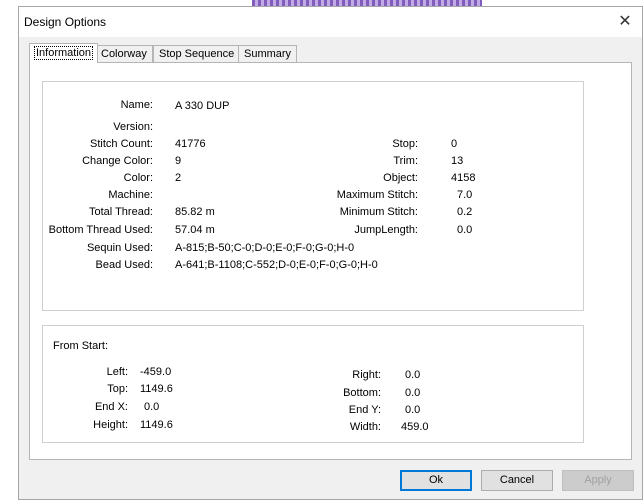  I want to click on object-value: 4158, so click(463, 178).